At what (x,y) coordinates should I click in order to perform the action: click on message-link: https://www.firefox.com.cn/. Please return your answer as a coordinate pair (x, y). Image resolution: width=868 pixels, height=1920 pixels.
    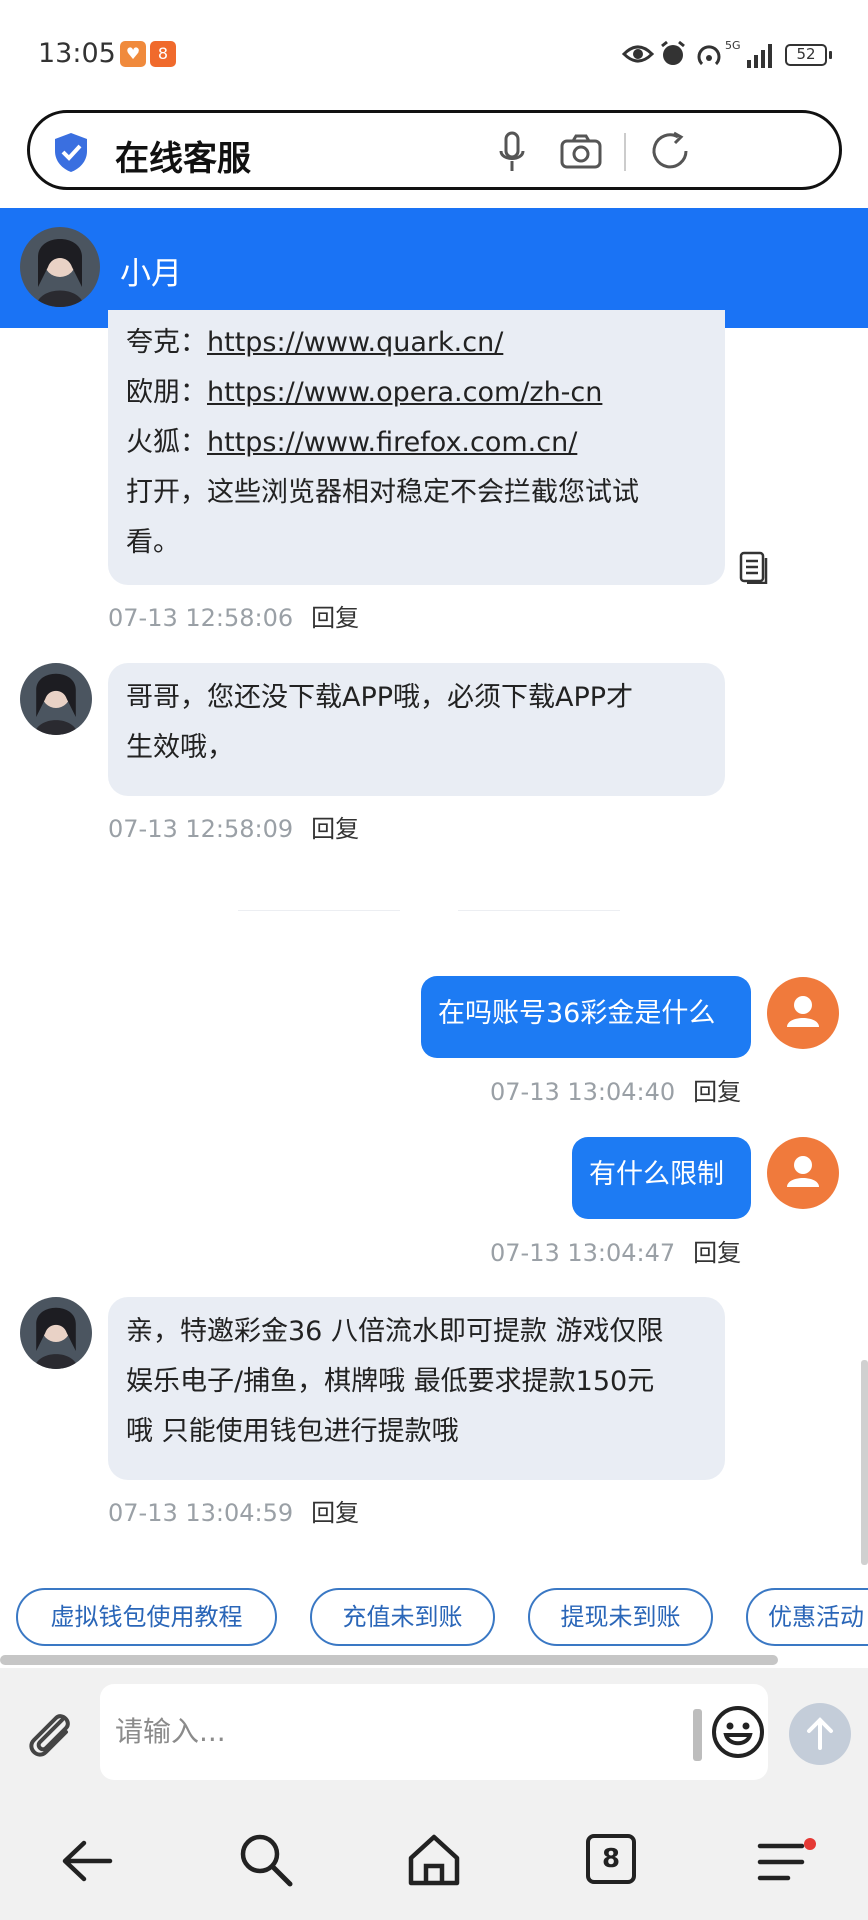
    Looking at the image, I should click on (392, 442).